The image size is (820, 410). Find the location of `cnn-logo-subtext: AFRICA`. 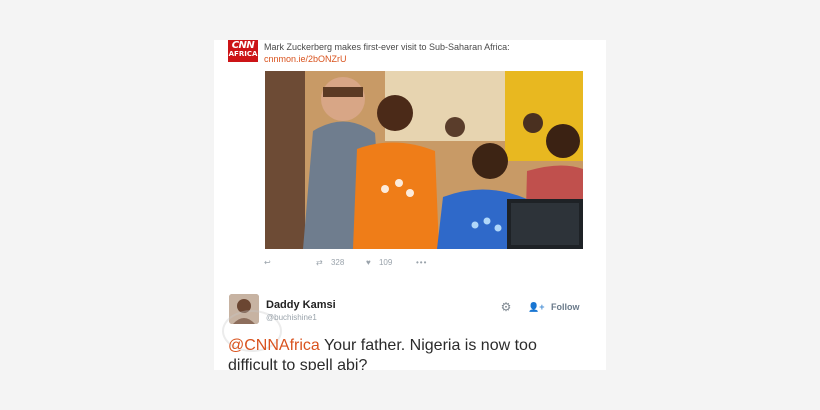

cnn-logo-subtext: AFRICA is located at coordinates (243, 54).